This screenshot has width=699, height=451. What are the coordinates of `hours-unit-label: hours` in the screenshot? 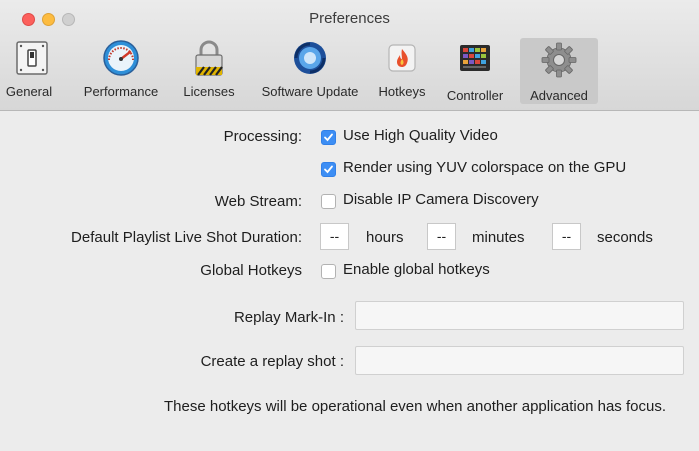 It's located at (385, 237).